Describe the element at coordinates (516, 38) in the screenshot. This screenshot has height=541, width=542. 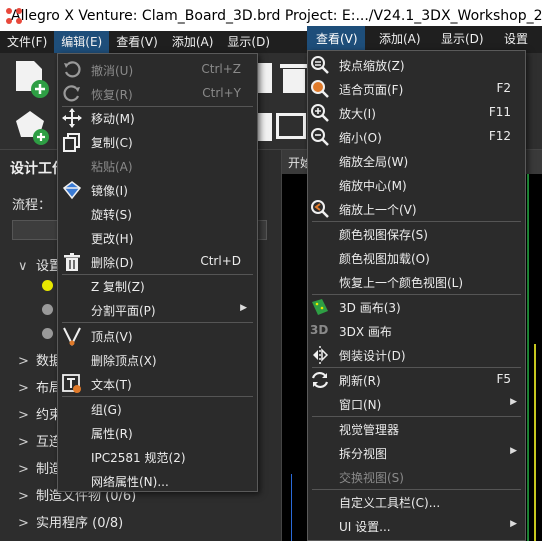
I see `menu-settings: 设置` at that location.